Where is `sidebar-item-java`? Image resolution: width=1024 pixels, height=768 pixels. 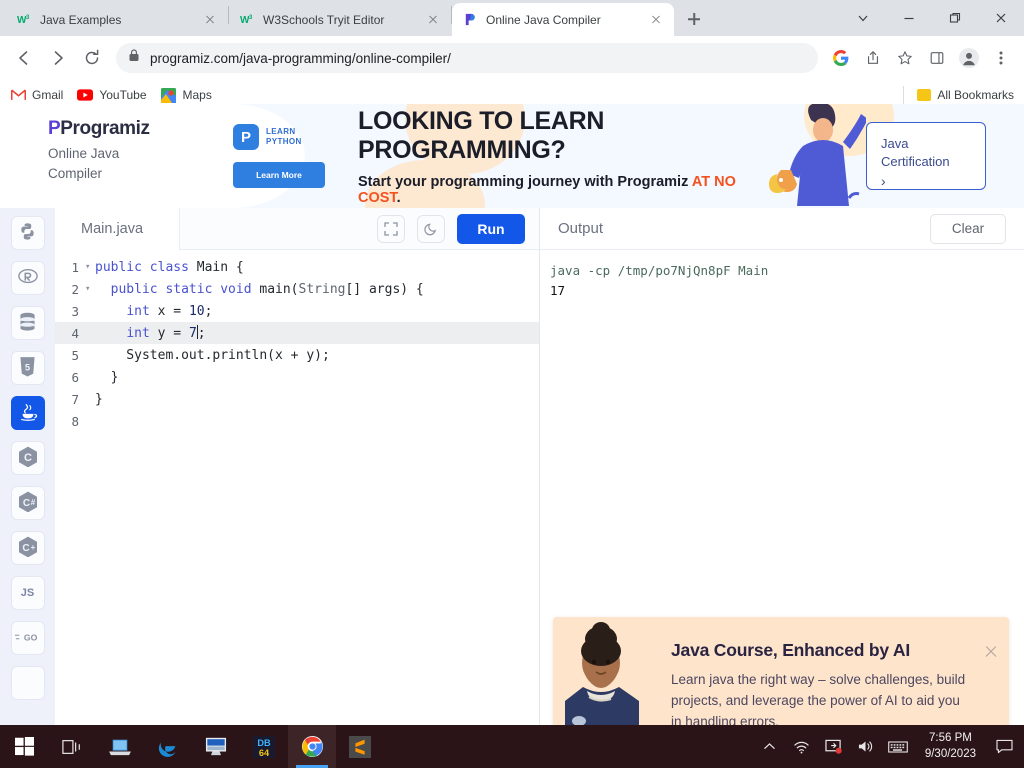 sidebar-item-java is located at coordinates (27, 413).